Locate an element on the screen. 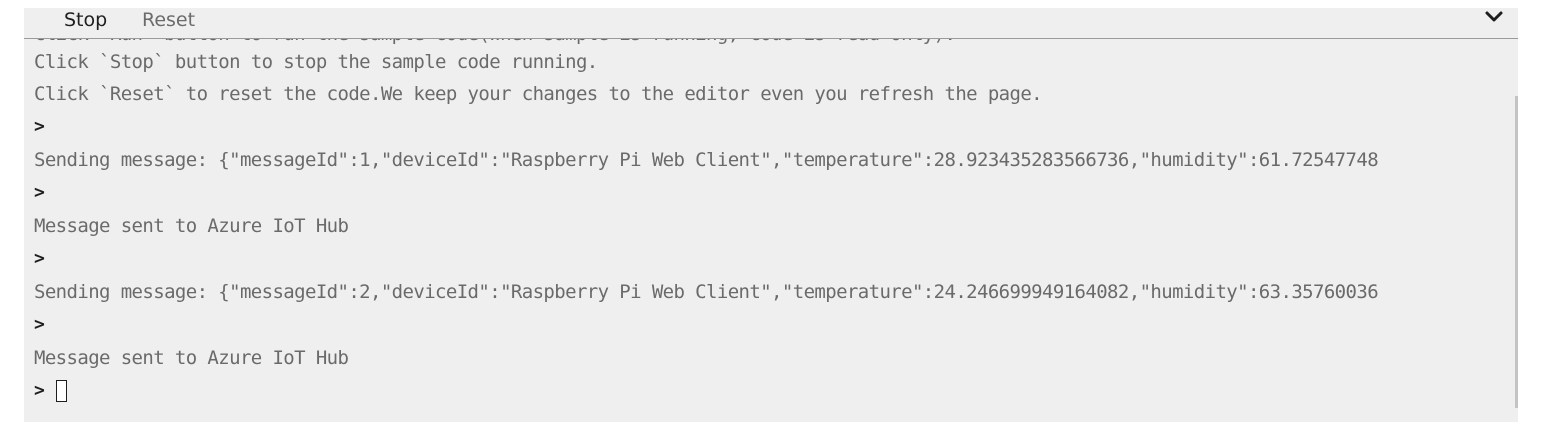 This screenshot has height=441, width=1545. scrollbar is located at coordinates (1516, 252).